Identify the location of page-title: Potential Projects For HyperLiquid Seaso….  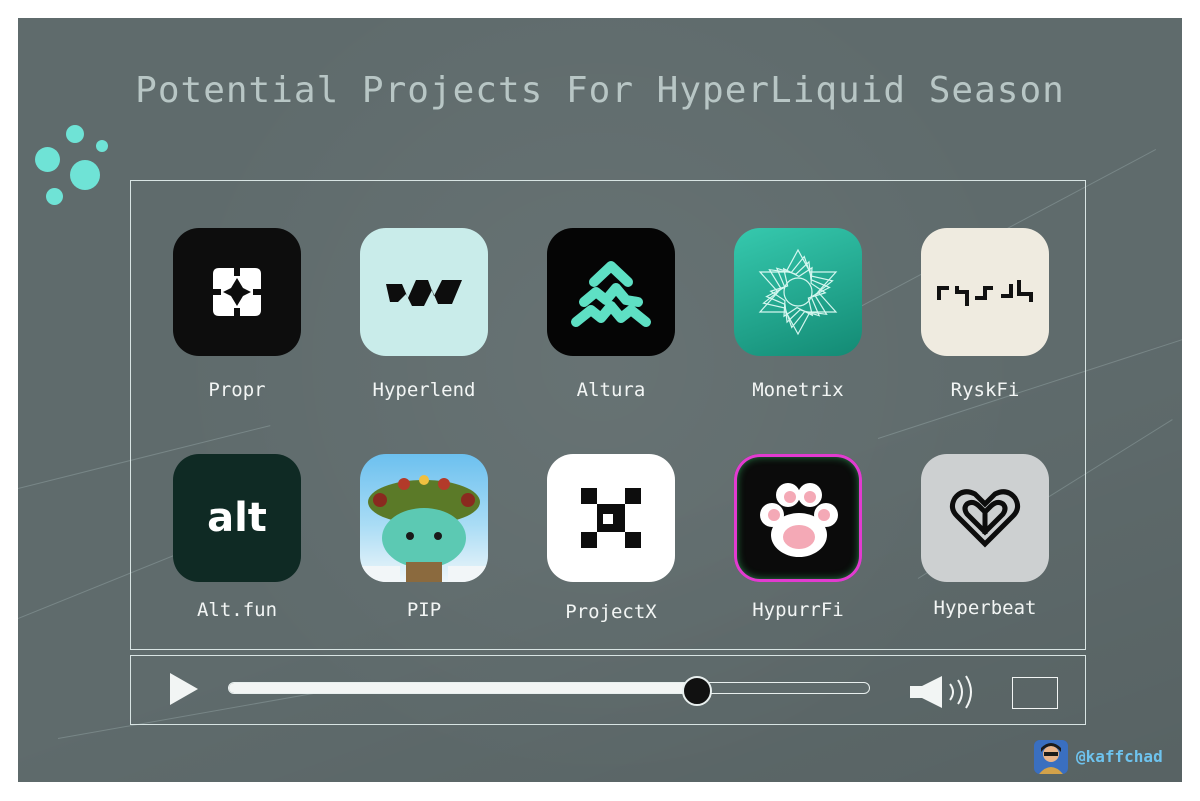
(600, 90).